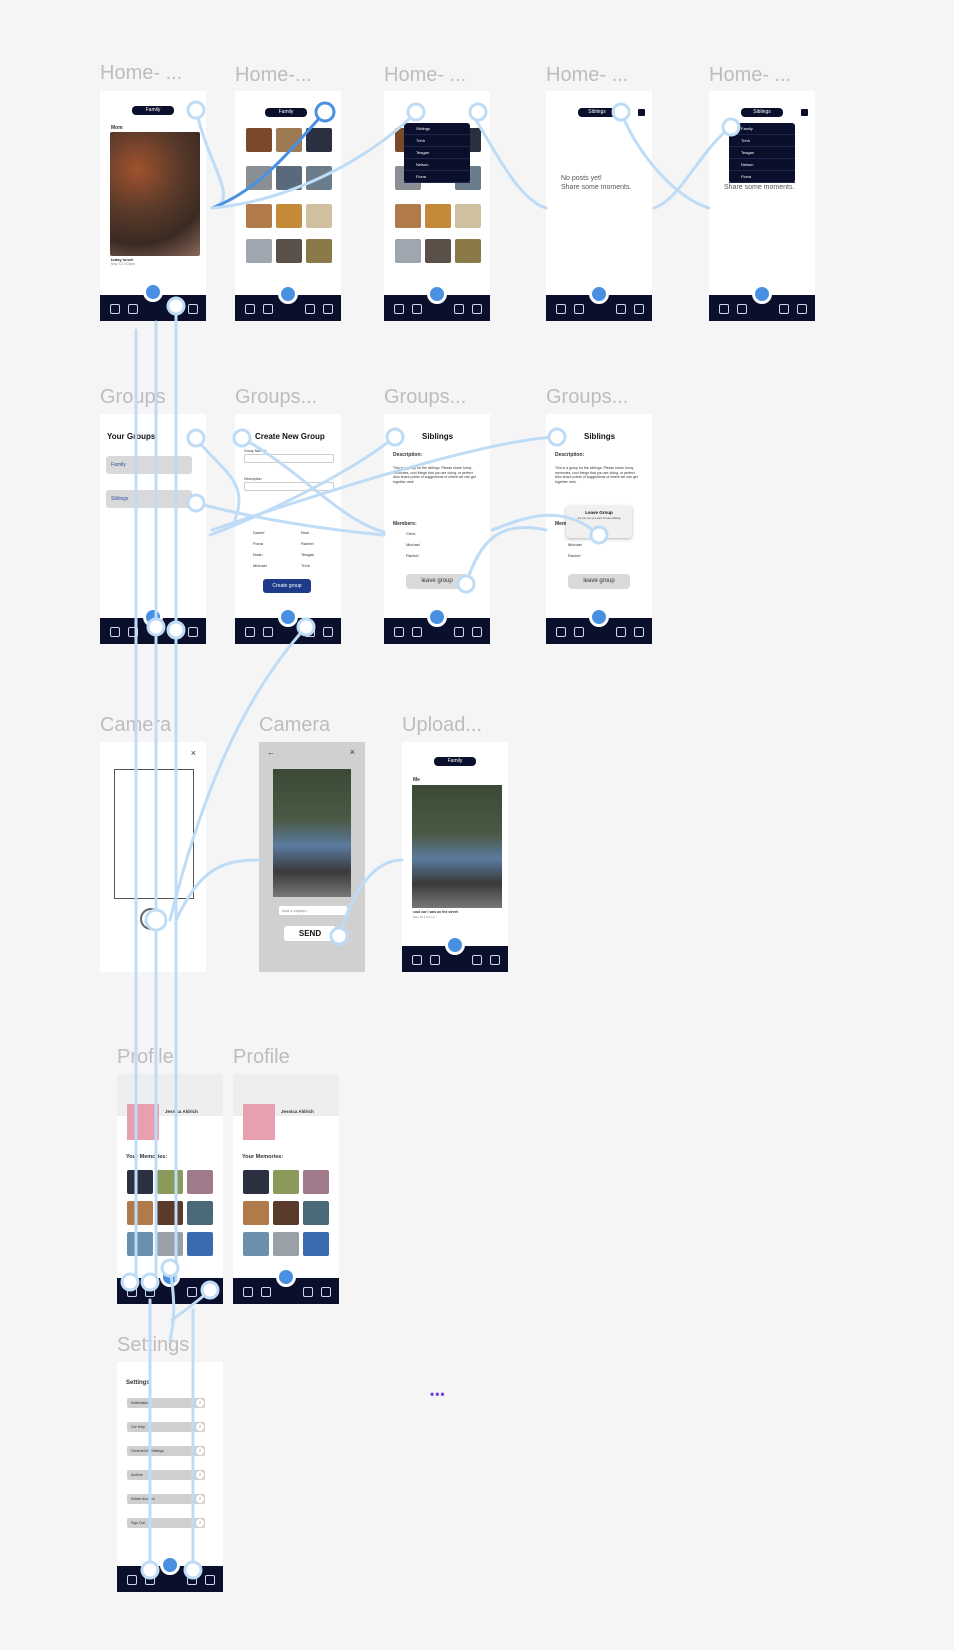 This screenshot has height=1650, width=954. I want to click on more-icon: •••, so click(438, 1394).